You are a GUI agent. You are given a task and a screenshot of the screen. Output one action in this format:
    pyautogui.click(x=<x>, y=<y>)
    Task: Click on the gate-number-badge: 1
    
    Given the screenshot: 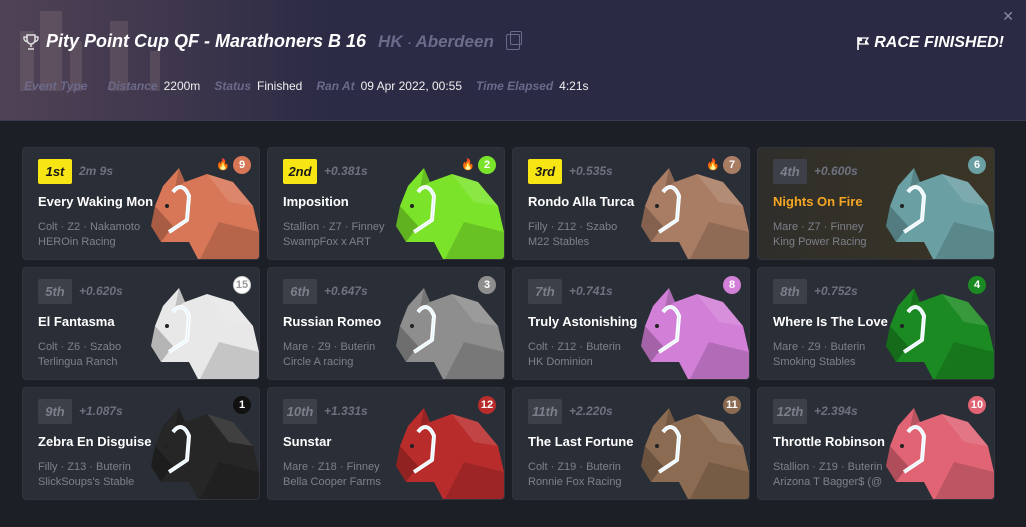 What is the action you would take?
    pyautogui.click(x=242, y=405)
    